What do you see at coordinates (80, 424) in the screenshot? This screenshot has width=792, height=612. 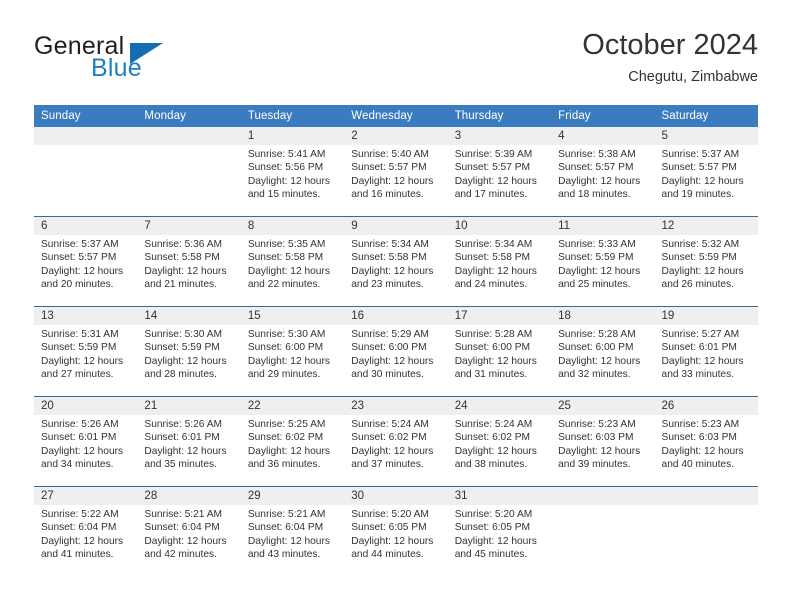 I see `sunrise-time: Sunrise: 5:26 AM` at bounding box center [80, 424].